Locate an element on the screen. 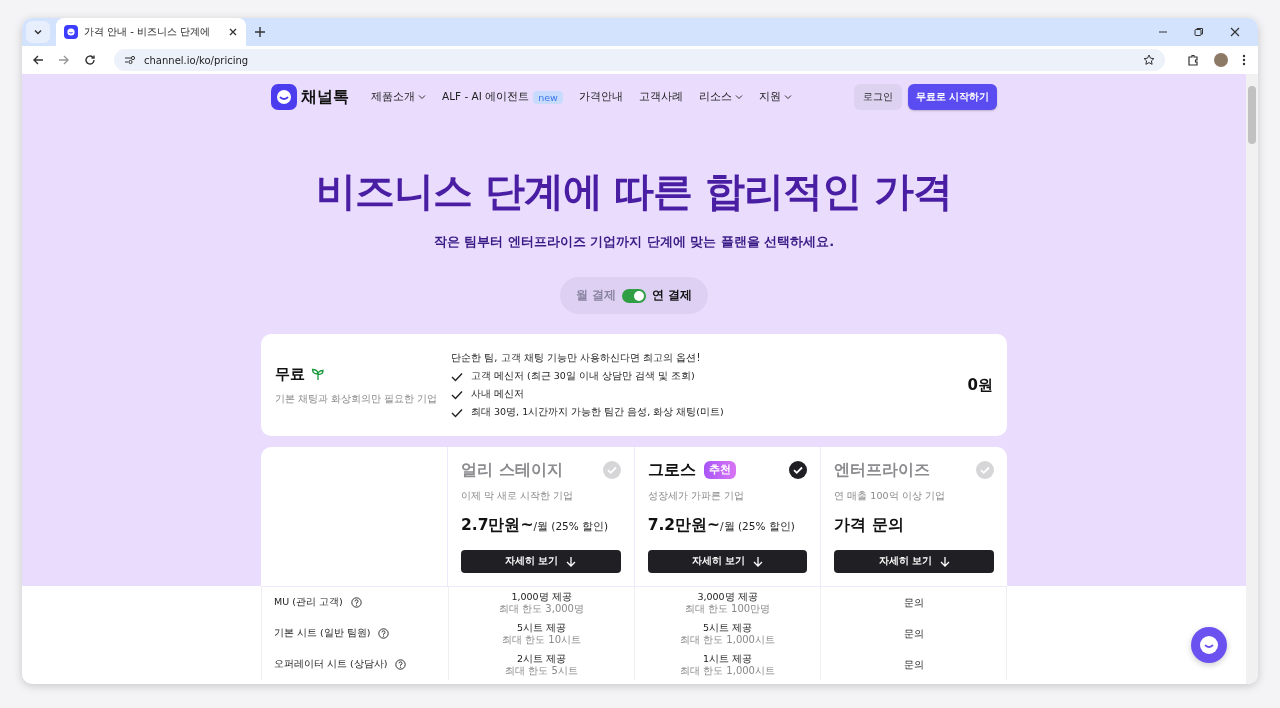 The image size is (1280, 708). feature-text: 사내 메신저 is located at coordinates (498, 394).